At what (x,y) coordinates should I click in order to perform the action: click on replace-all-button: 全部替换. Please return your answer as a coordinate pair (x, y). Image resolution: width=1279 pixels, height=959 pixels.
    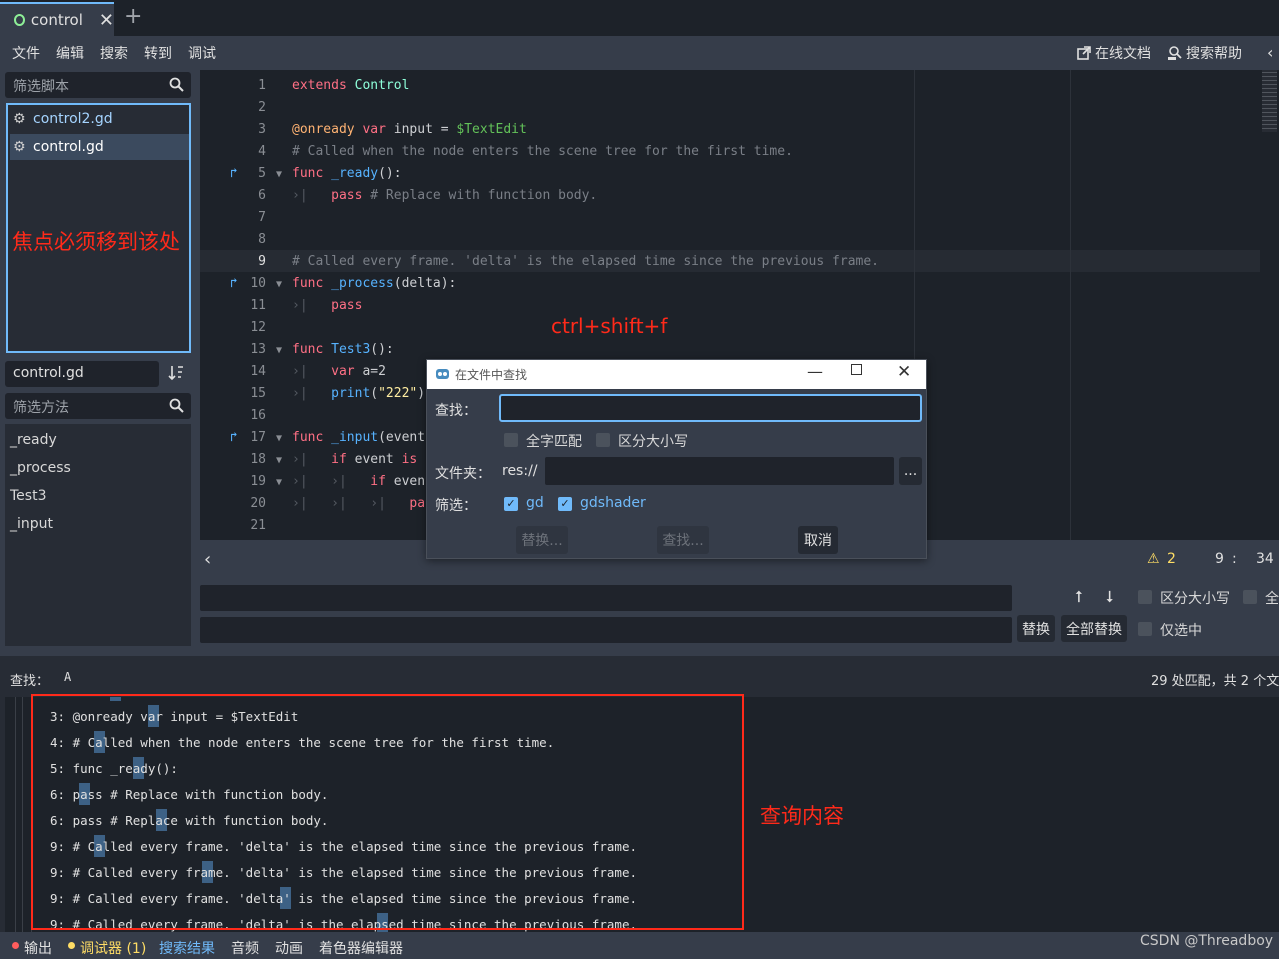
    Looking at the image, I should click on (1094, 628).